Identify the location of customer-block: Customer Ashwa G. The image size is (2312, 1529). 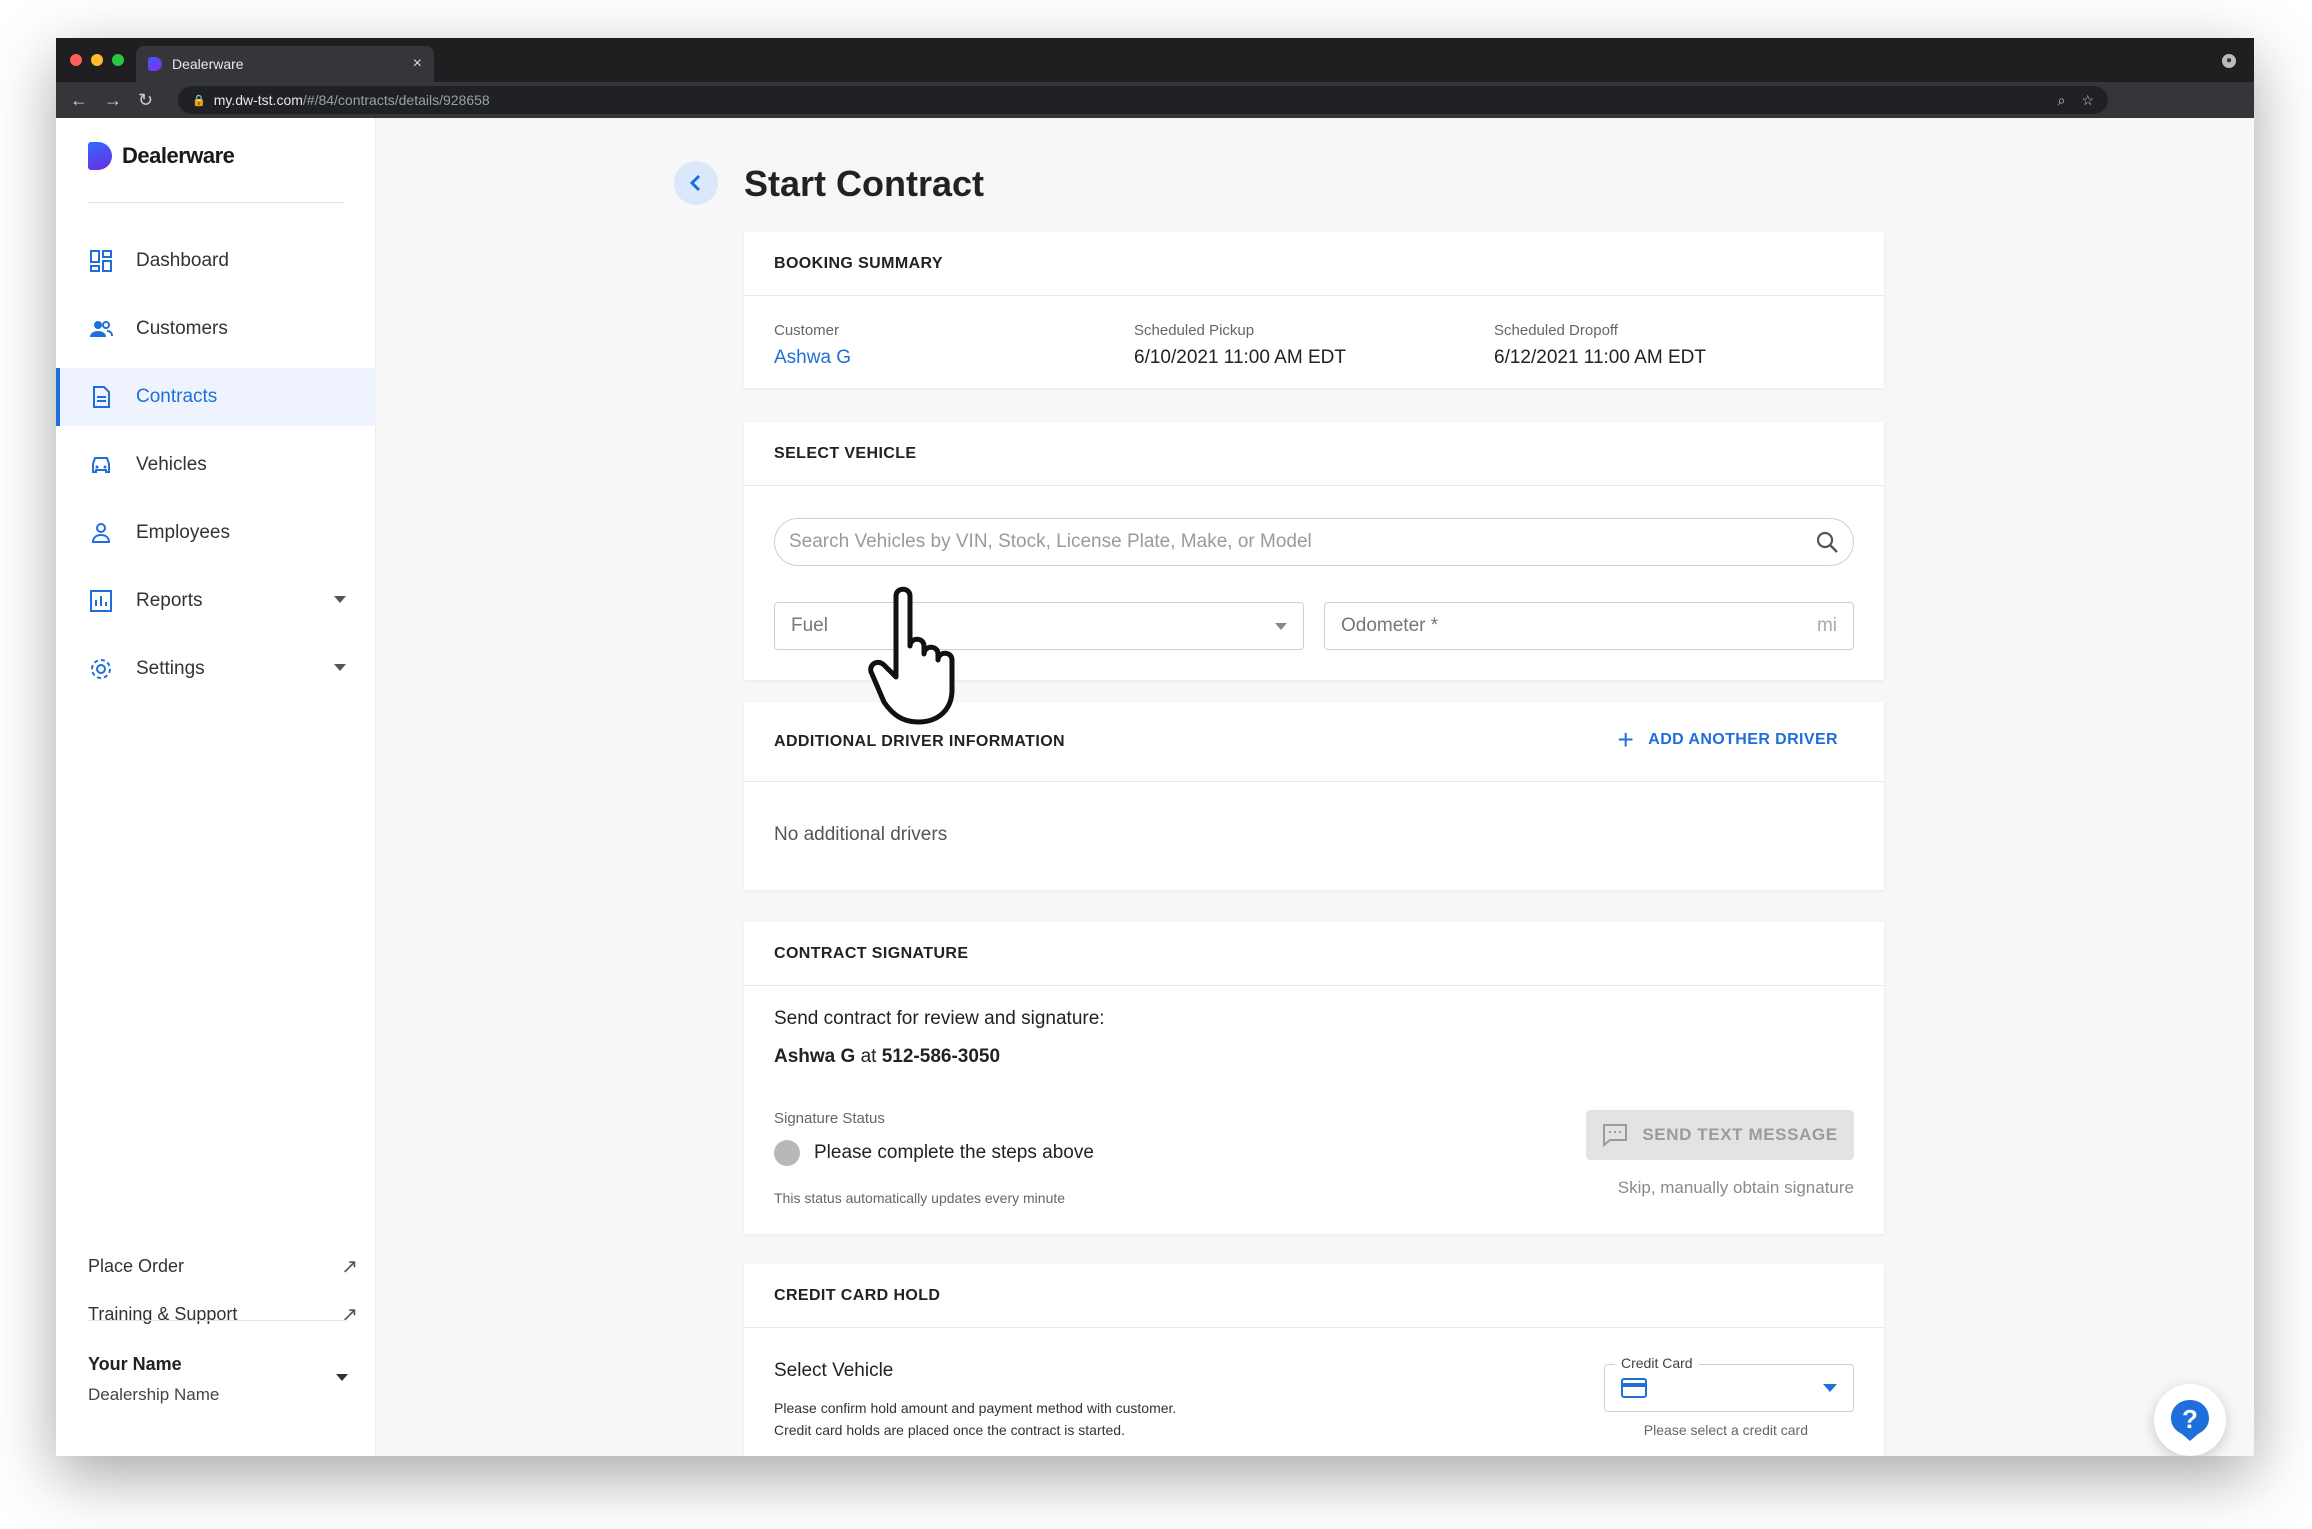
(812, 345).